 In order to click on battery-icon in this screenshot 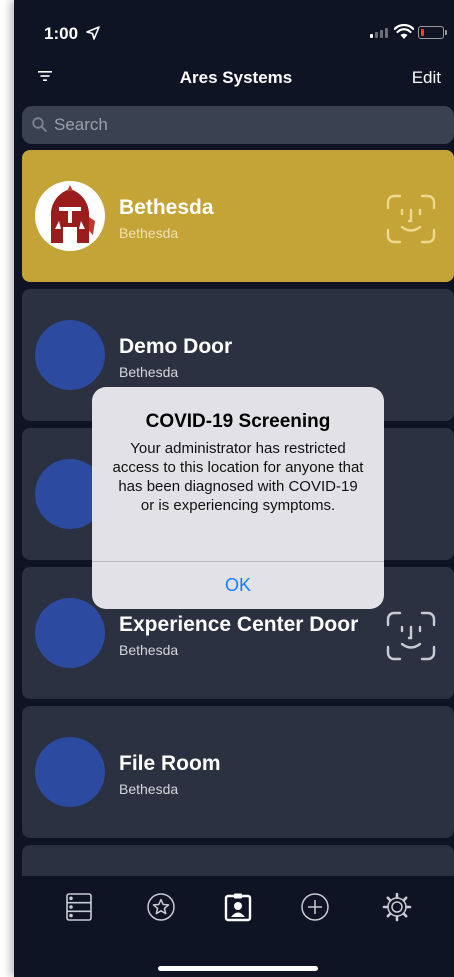, I will do `click(431, 32)`.